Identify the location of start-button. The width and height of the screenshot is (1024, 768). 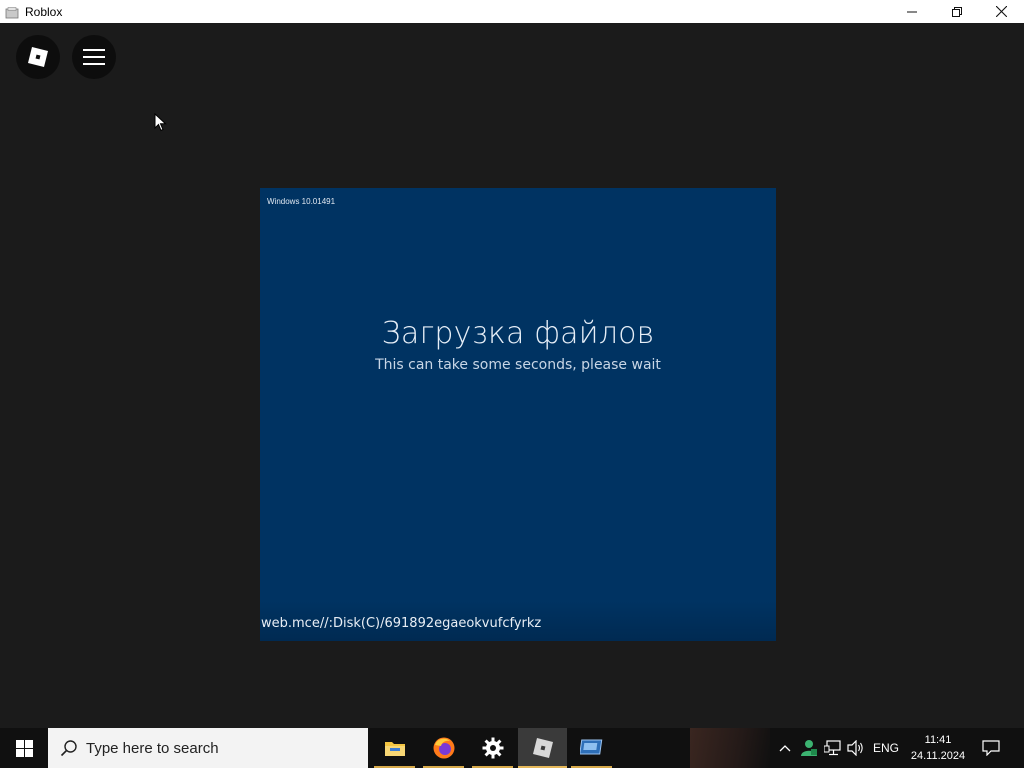
(24, 748).